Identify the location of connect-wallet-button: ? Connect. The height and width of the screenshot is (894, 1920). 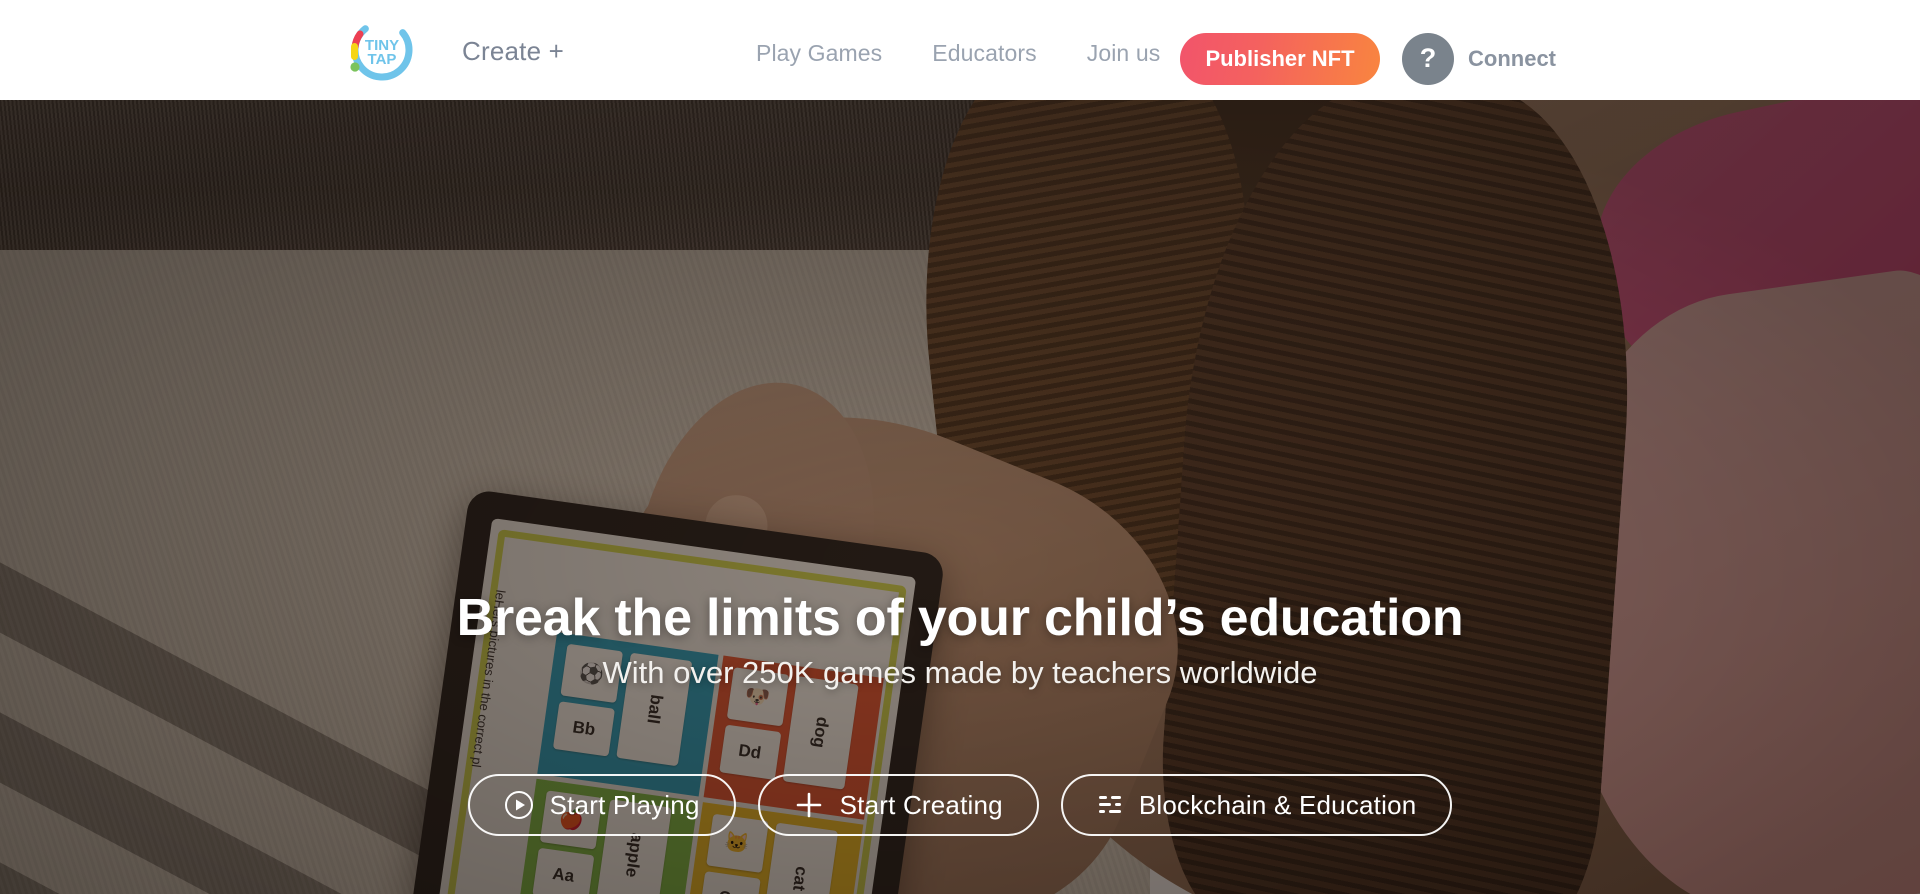
(1479, 59).